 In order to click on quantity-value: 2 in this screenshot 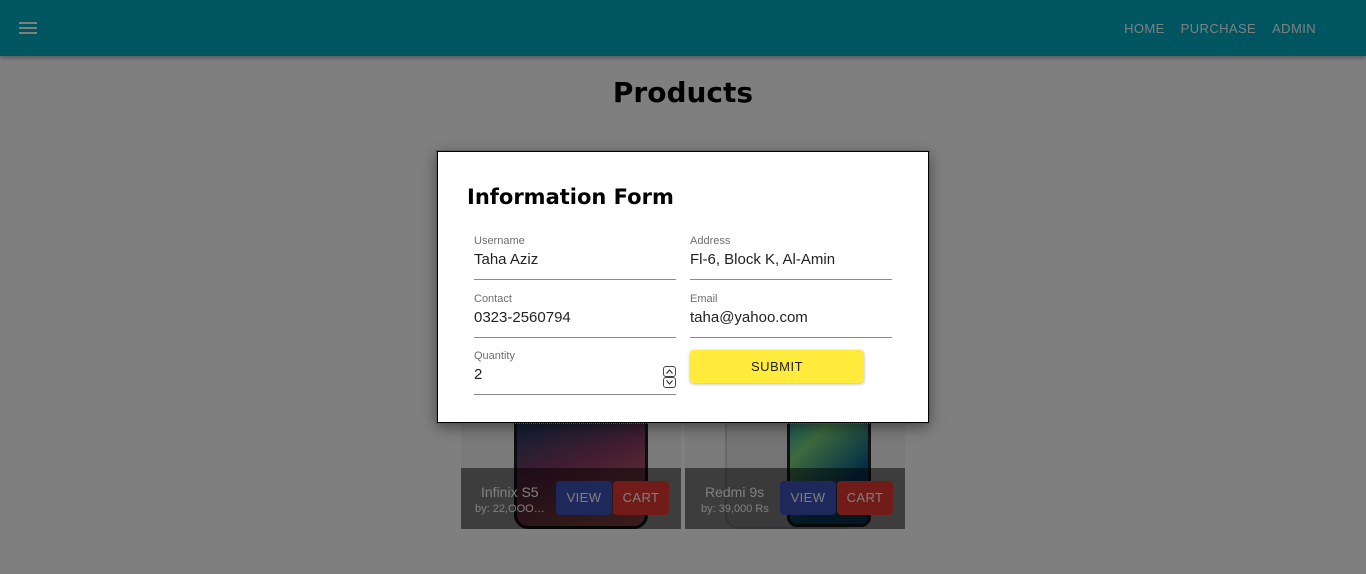, I will do `click(478, 374)`.